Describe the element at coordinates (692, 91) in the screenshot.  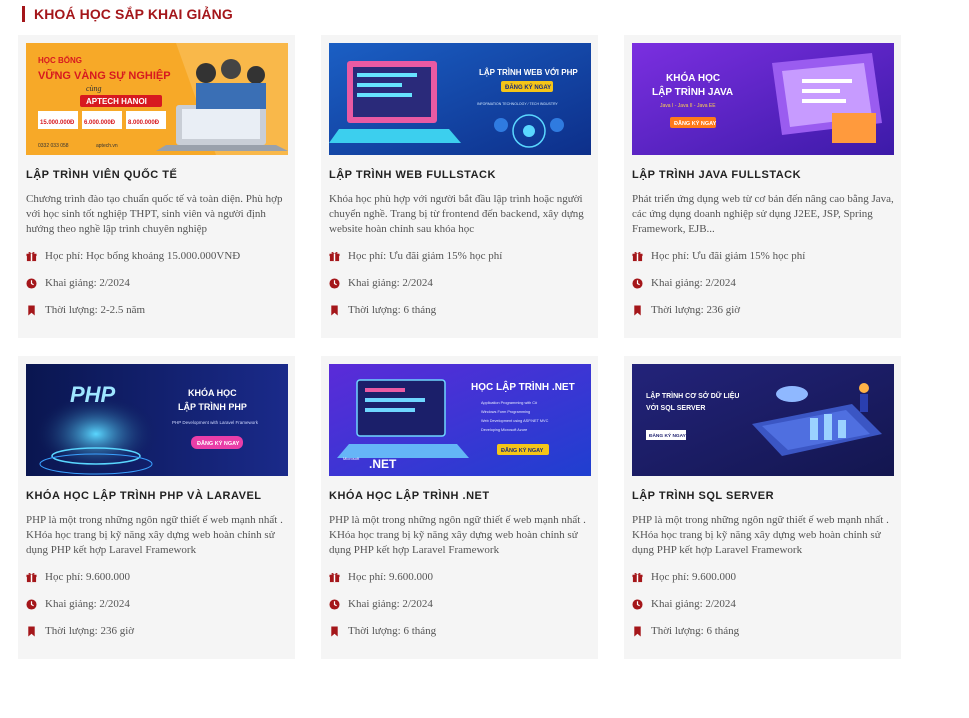
I see `banner-text: LẬP TRÌNH JAVA` at that location.